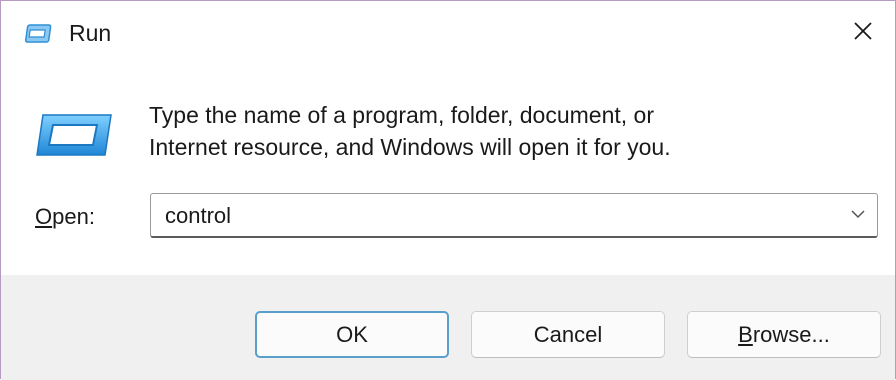 The width and height of the screenshot is (896, 380). What do you see at coordinates (514, 215) in the screenshot?
I see `open-combobox: control` at bounding box center [514, 215].